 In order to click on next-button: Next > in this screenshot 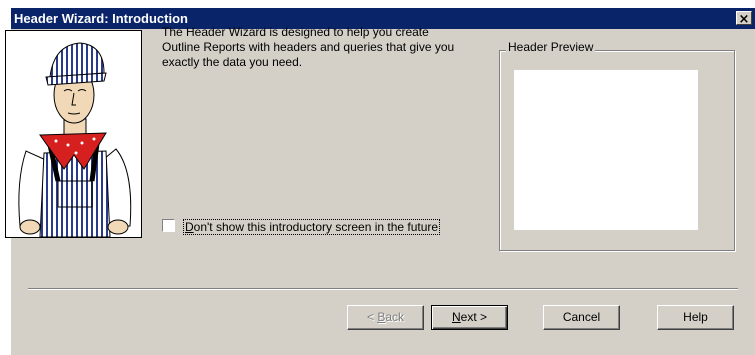, I will do `click(469, 317)`.